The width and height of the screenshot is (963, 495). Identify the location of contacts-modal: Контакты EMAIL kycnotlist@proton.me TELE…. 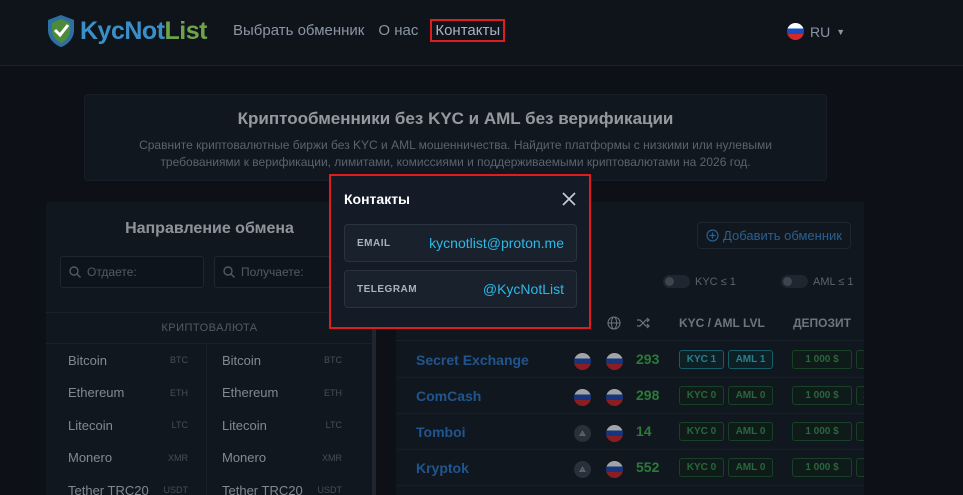
(460, 251).